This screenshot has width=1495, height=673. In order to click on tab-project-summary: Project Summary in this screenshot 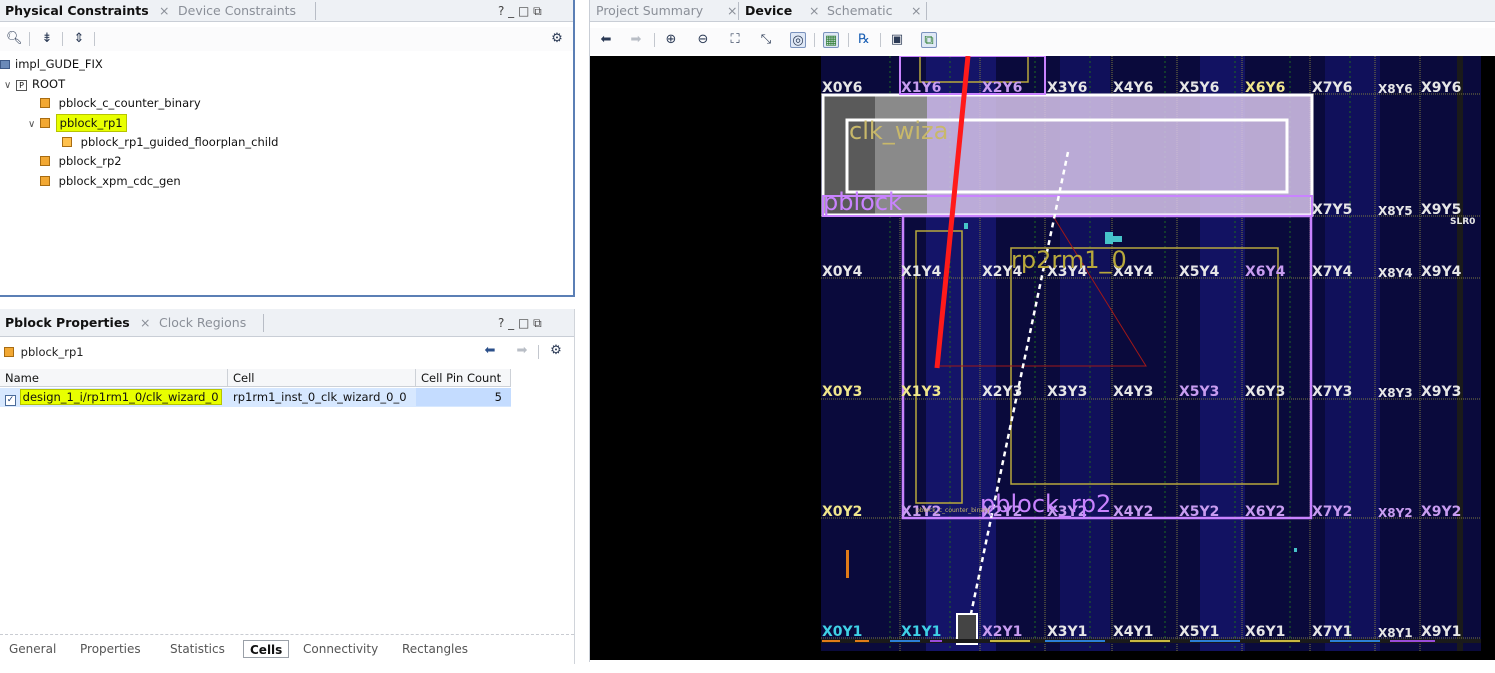, I will do `click(649, 11)`.